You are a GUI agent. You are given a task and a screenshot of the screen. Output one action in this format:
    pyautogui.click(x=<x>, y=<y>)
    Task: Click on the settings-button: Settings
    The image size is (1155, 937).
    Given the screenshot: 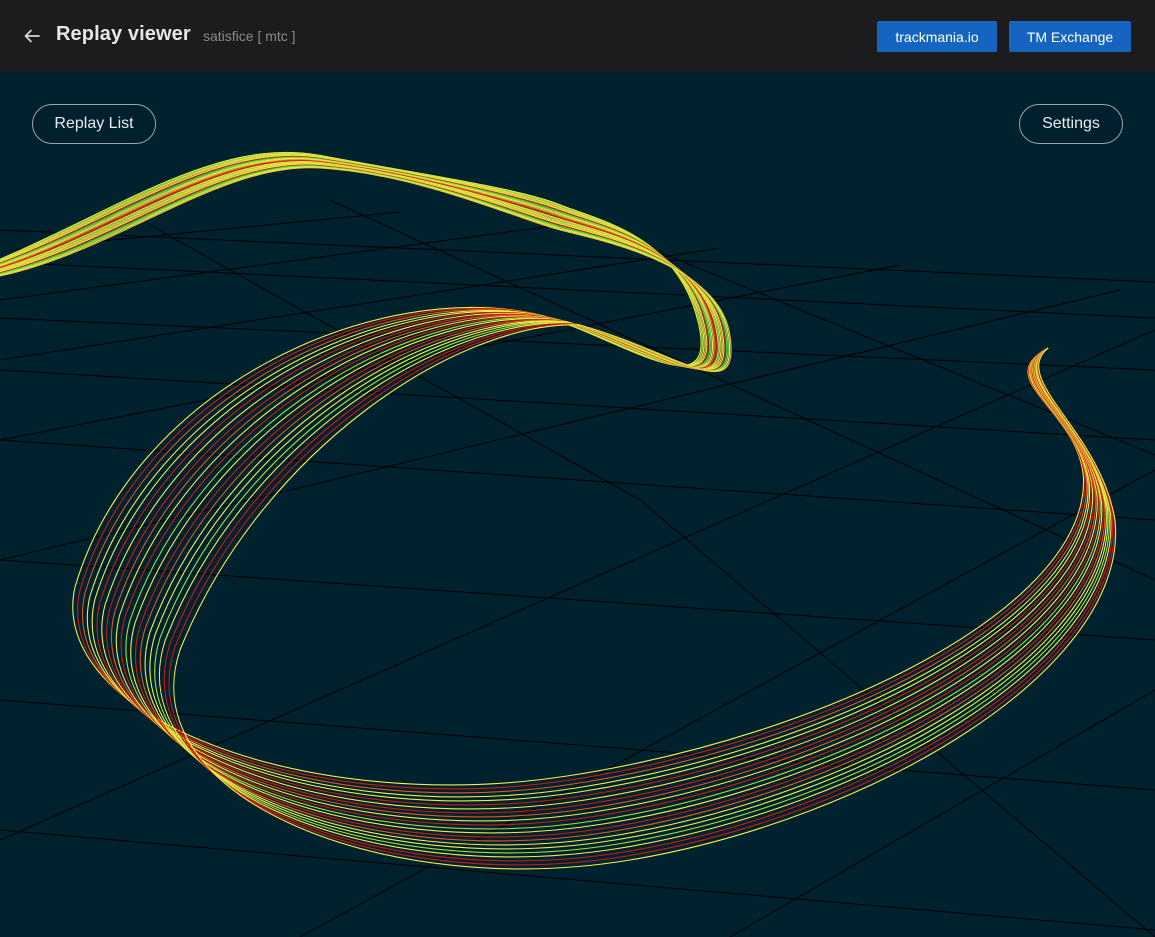 What is the action you would take?
    pyautogui.click(x=1071, y=124)
    